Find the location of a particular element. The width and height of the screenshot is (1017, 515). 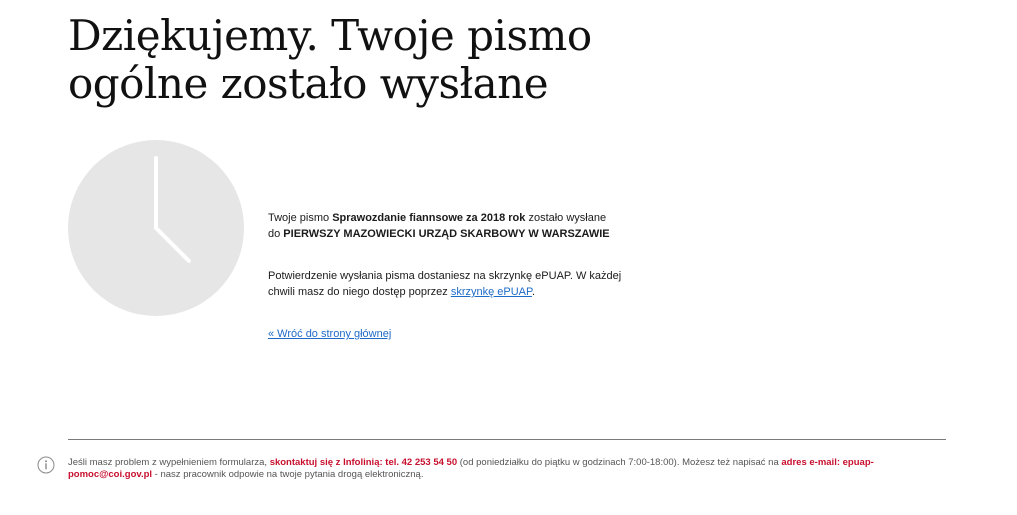

footer-divider is located at coordinates (507, 439).